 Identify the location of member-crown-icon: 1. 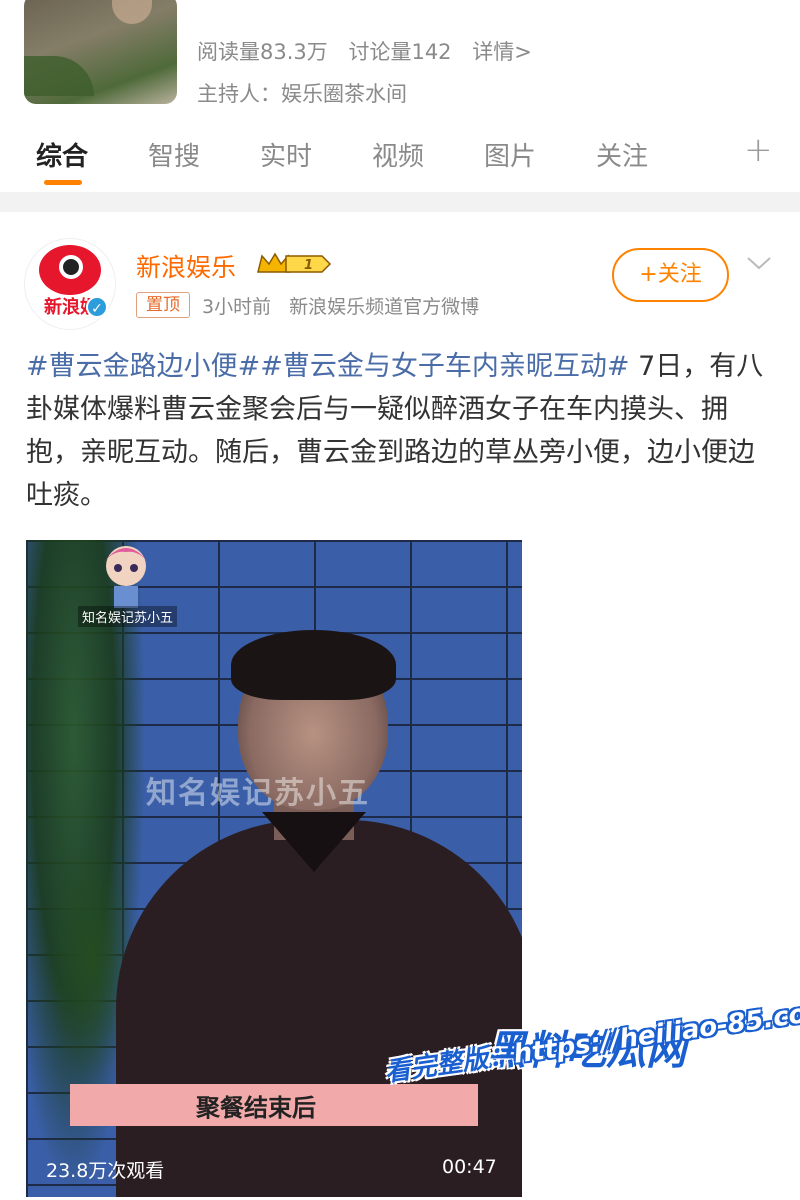
(294, 264).